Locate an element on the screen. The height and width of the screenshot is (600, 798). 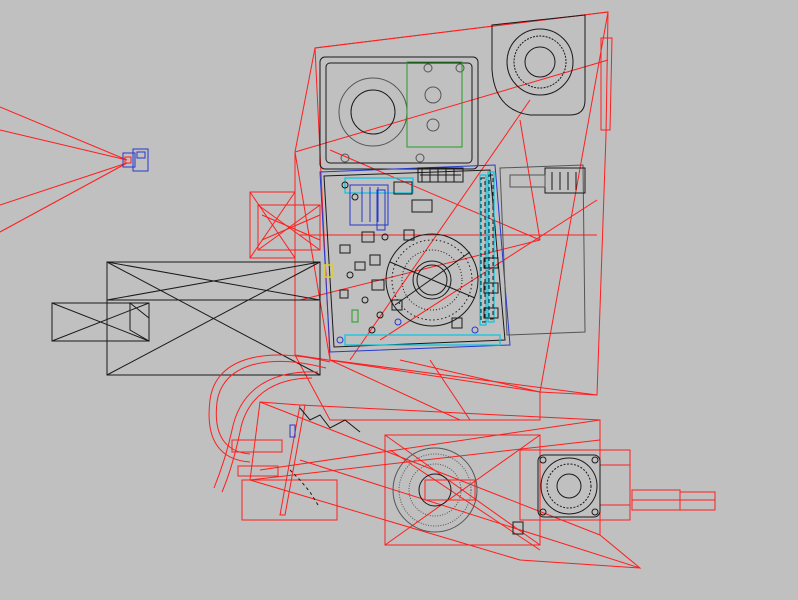
drive-cage-small is located at coordinates (100, 321).